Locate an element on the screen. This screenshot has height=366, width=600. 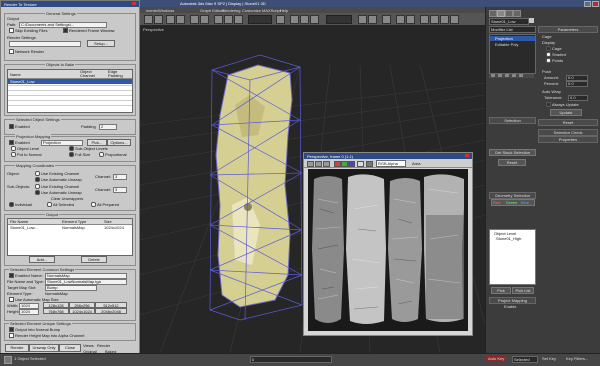
mirror-icon is located at coordinates (362, 19).